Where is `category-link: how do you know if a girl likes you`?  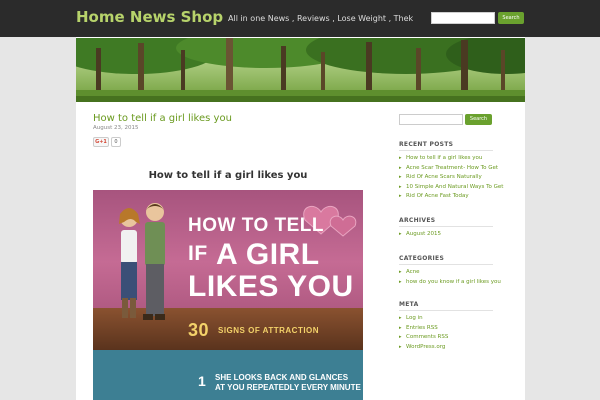
category-link: how do you know if a girl likes you is located at coordinates (459, 283).